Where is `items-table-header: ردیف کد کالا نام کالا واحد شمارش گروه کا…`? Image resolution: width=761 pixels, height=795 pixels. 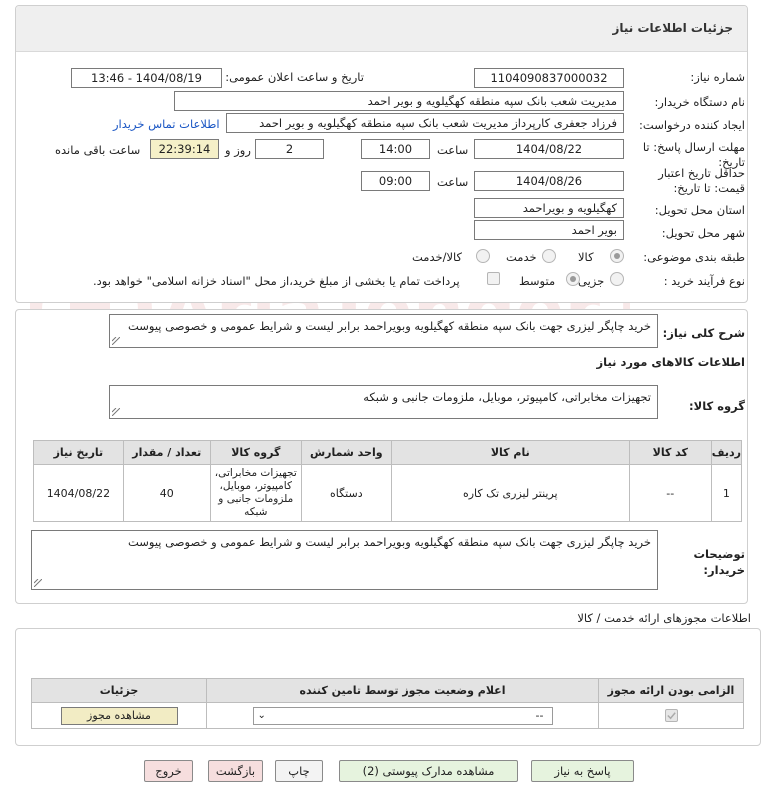 items-table-header: ردیف کد کالا نام کالا واحد شمارش گروه کا… is located at coordinates (388, 452).